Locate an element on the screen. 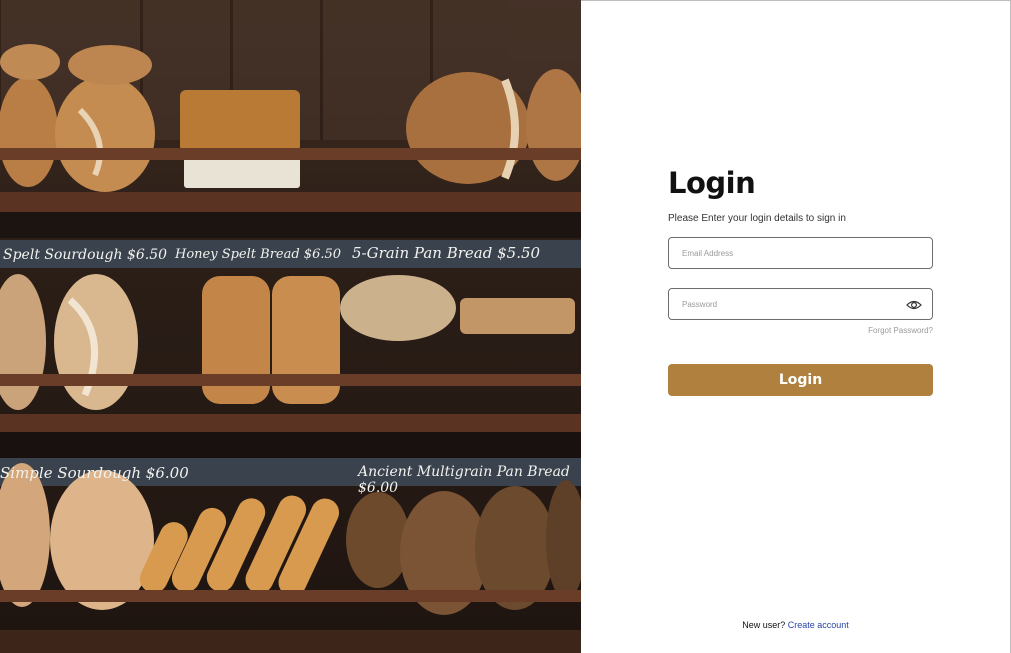  signup-prompt: New user? Create account is located at coordinates (795, 625).